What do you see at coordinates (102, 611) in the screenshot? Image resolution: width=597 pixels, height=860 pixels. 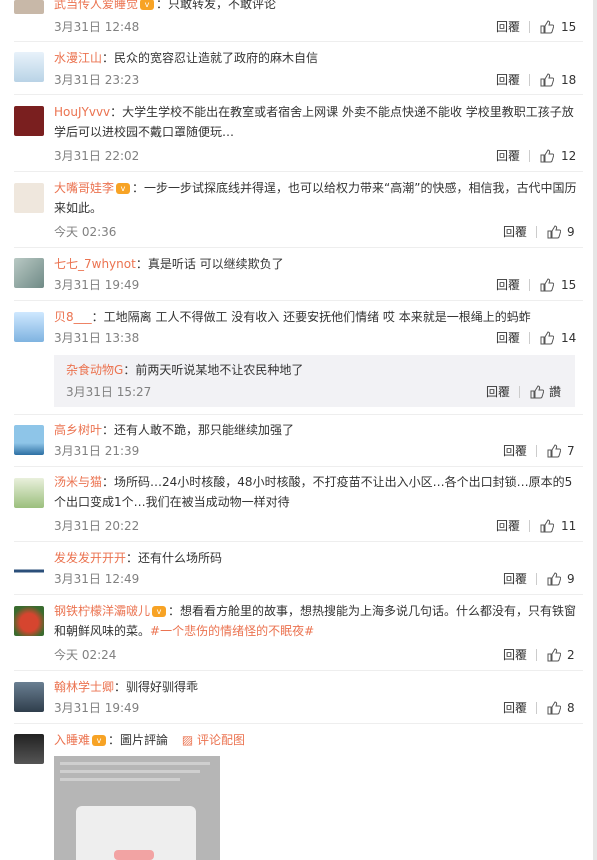 I see `comment-username: 钢铁柠檬洋灞啵儿` at bounding box center [102, 611].